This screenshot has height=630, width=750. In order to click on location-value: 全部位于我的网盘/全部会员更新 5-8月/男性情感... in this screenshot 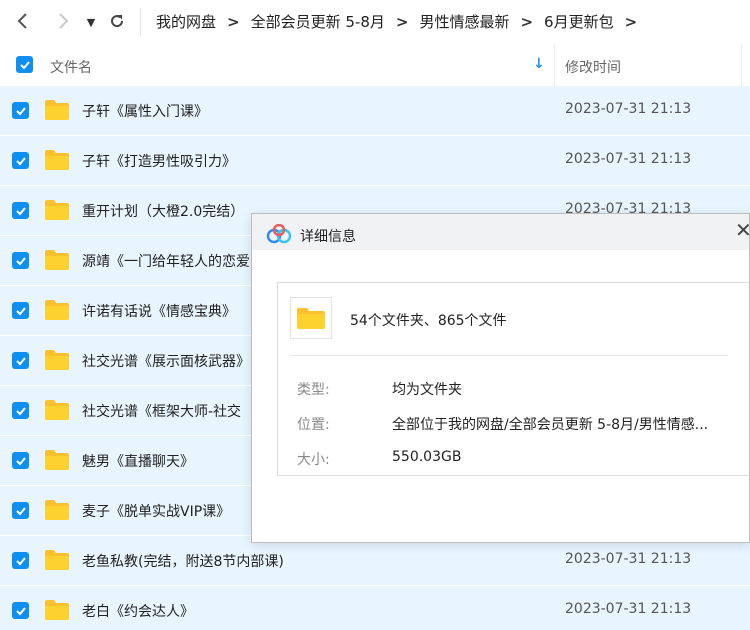, I will do `click(550, 425)`.